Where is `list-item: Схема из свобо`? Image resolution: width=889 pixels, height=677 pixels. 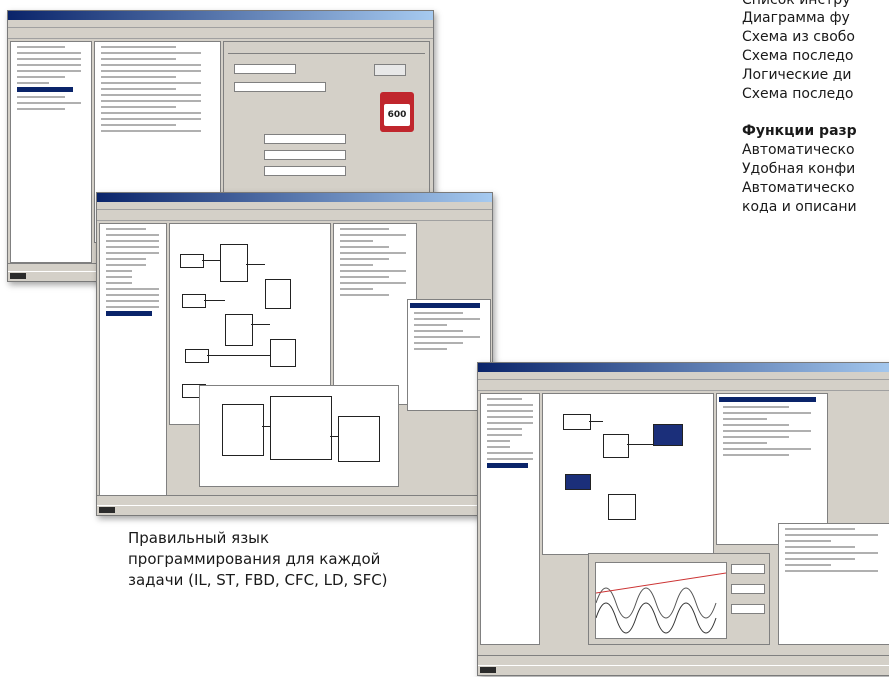
list-item: Схема из свобо is located at coordinates (798, 37).